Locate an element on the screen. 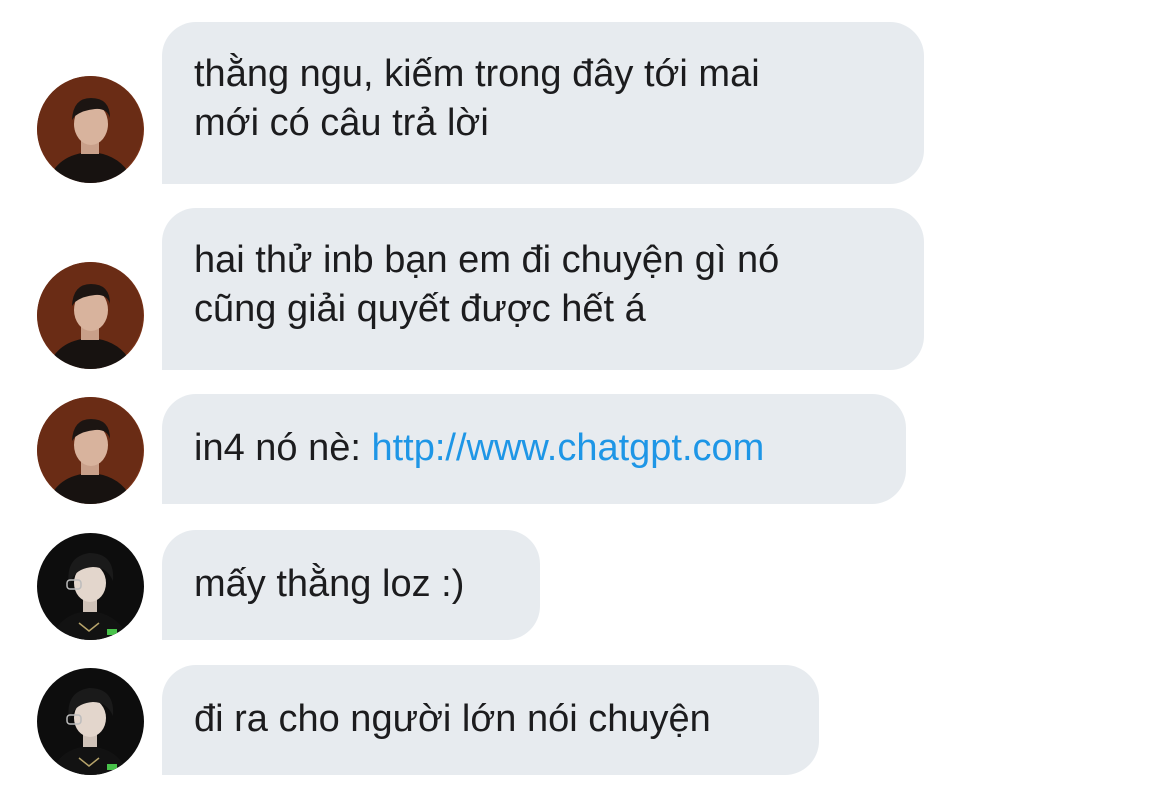  message-text: thằng ngu, kiếm trong đây tới mai is located at coordinates (477, 74).